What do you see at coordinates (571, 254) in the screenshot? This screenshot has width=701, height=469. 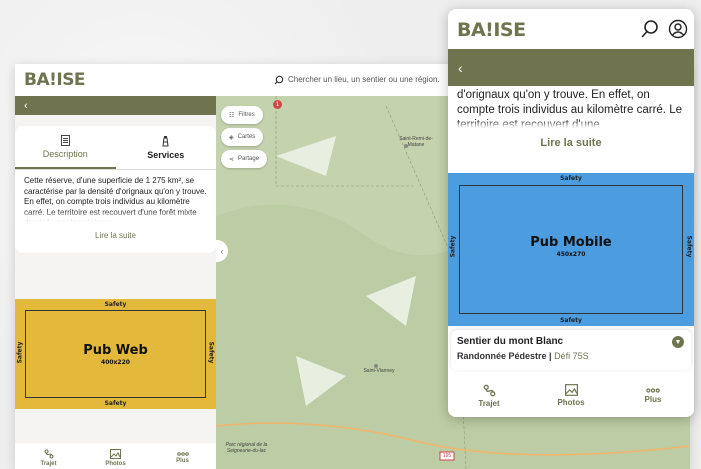 I see `ad-size: 450x270` at bounding box center [571, 254].